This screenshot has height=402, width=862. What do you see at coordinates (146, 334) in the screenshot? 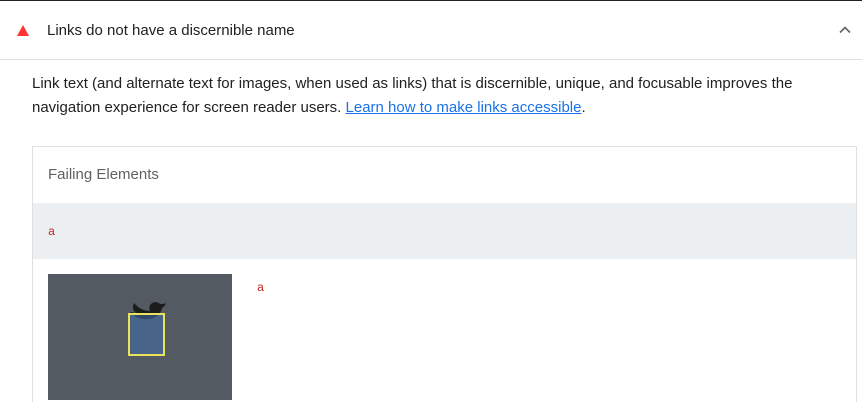
I see `element-highlight-box` at bounding box center [146, 334].